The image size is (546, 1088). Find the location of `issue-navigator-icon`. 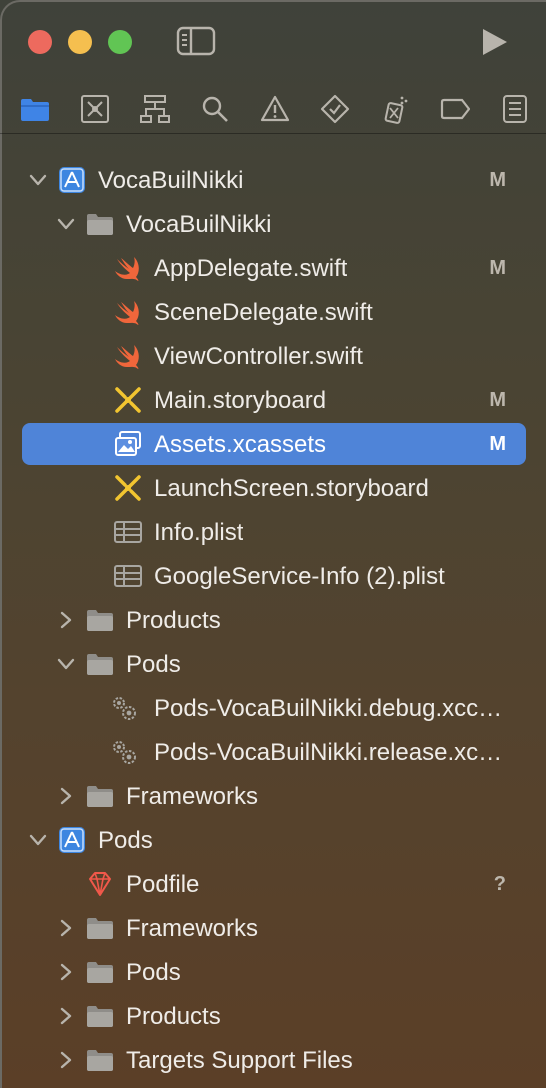

issue-navigator-icon is located at coordinates (275, 109).